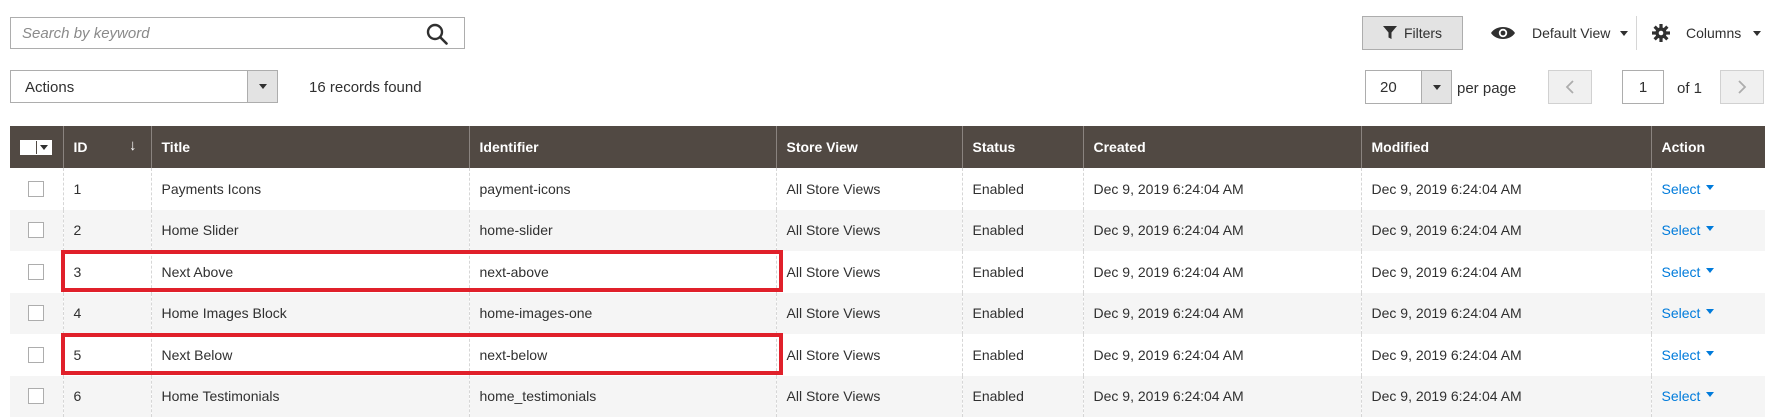 Image resolution: width=1775 pixels, height=419 pixels. What do you see at coordinates (1636, 33) in the screenshot?
I see `toolbar-divider` at bounding box center [1636, 33].